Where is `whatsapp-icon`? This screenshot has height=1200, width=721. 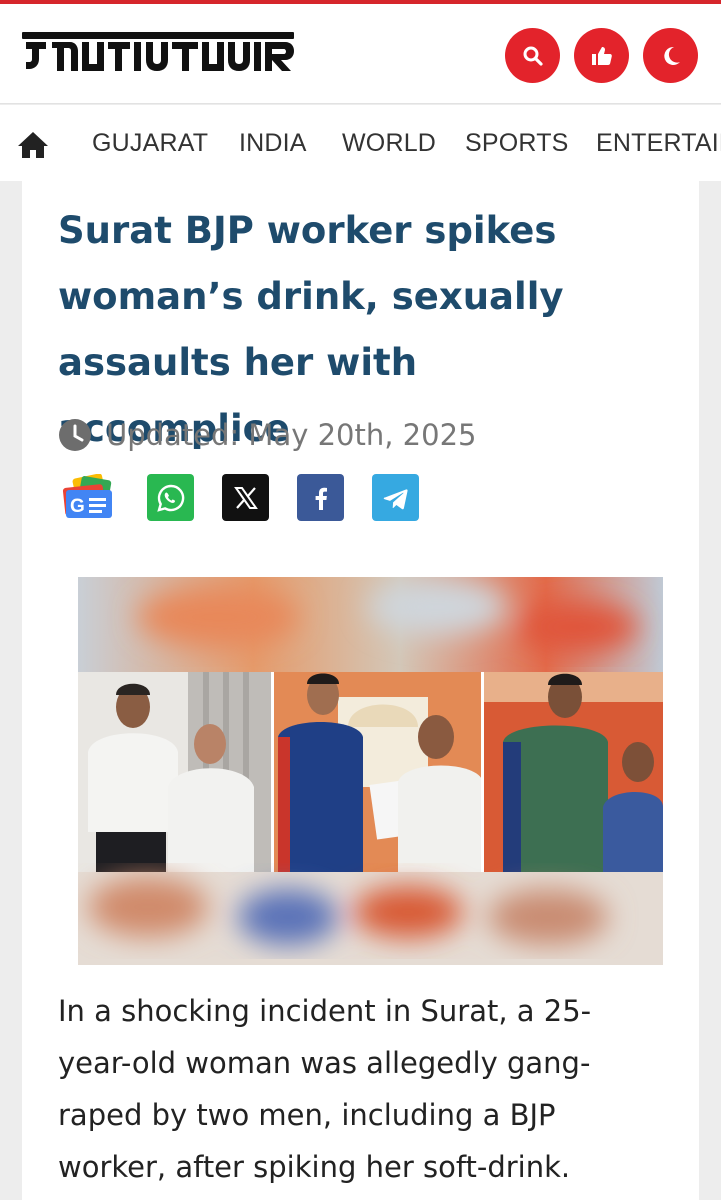 whatsapp-icon is located at coordinates (170, 498).